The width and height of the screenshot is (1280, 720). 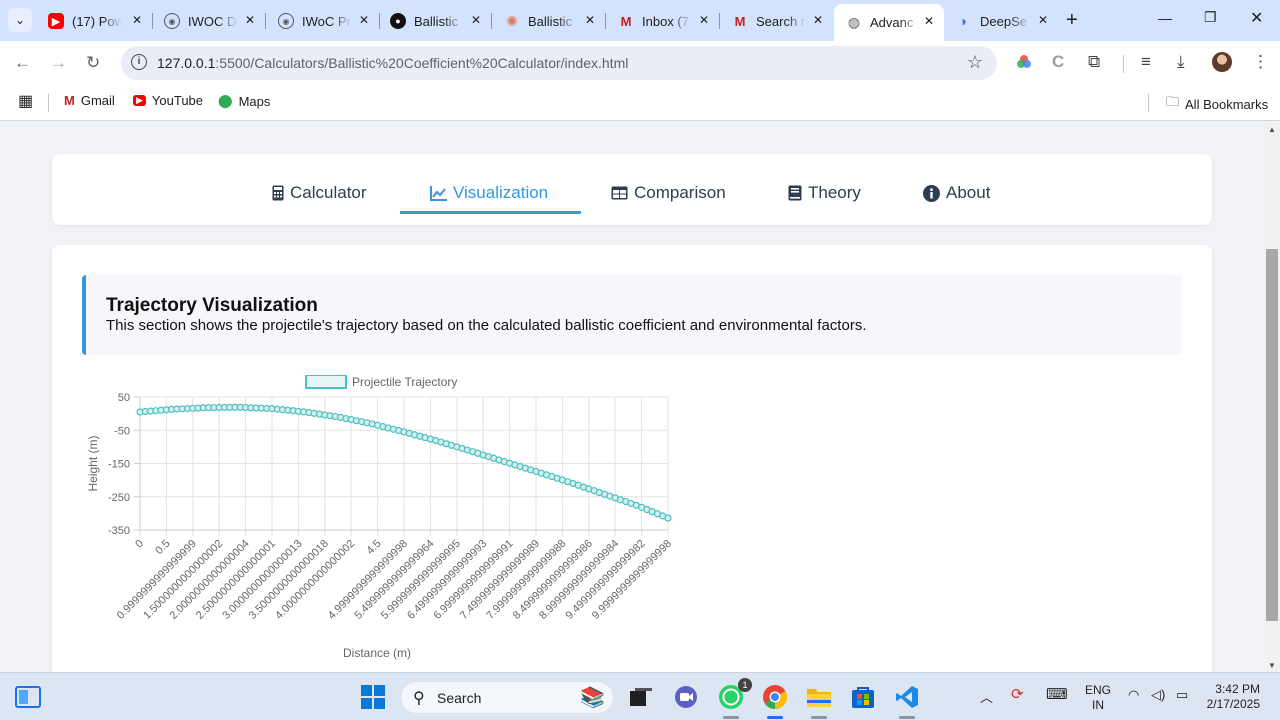 What do you see at coordinates (119, 531) in the screenshot?
I see `y-tick-label: -350` at bounding box center [119, 531].